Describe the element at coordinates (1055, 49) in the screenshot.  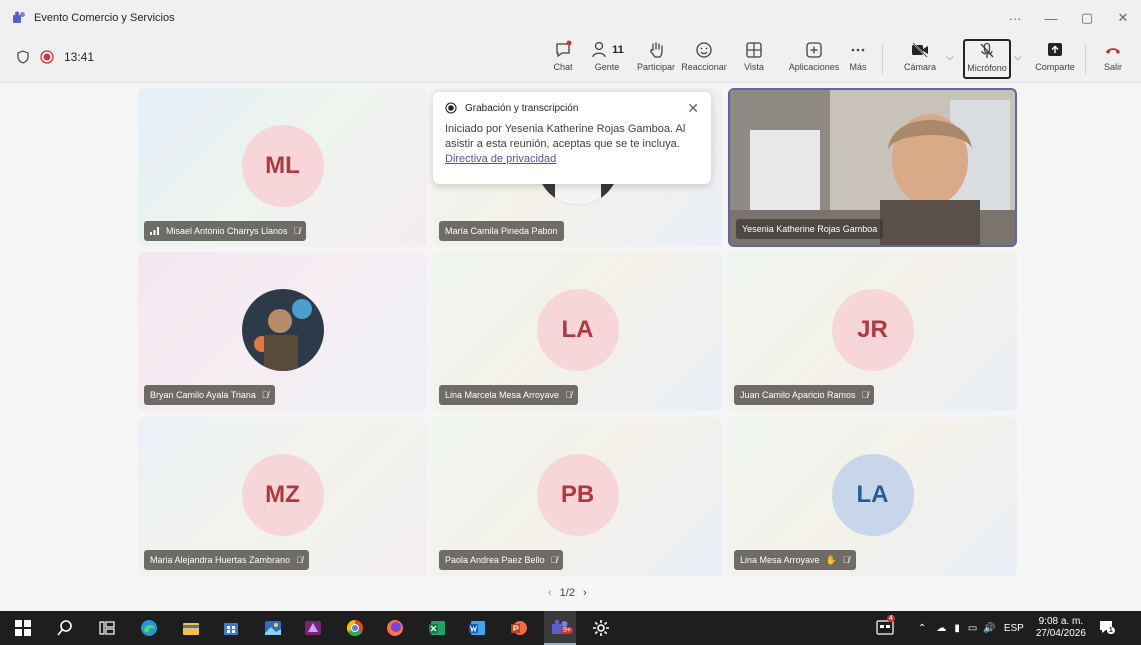
I see `share-screen-icon` at that location.